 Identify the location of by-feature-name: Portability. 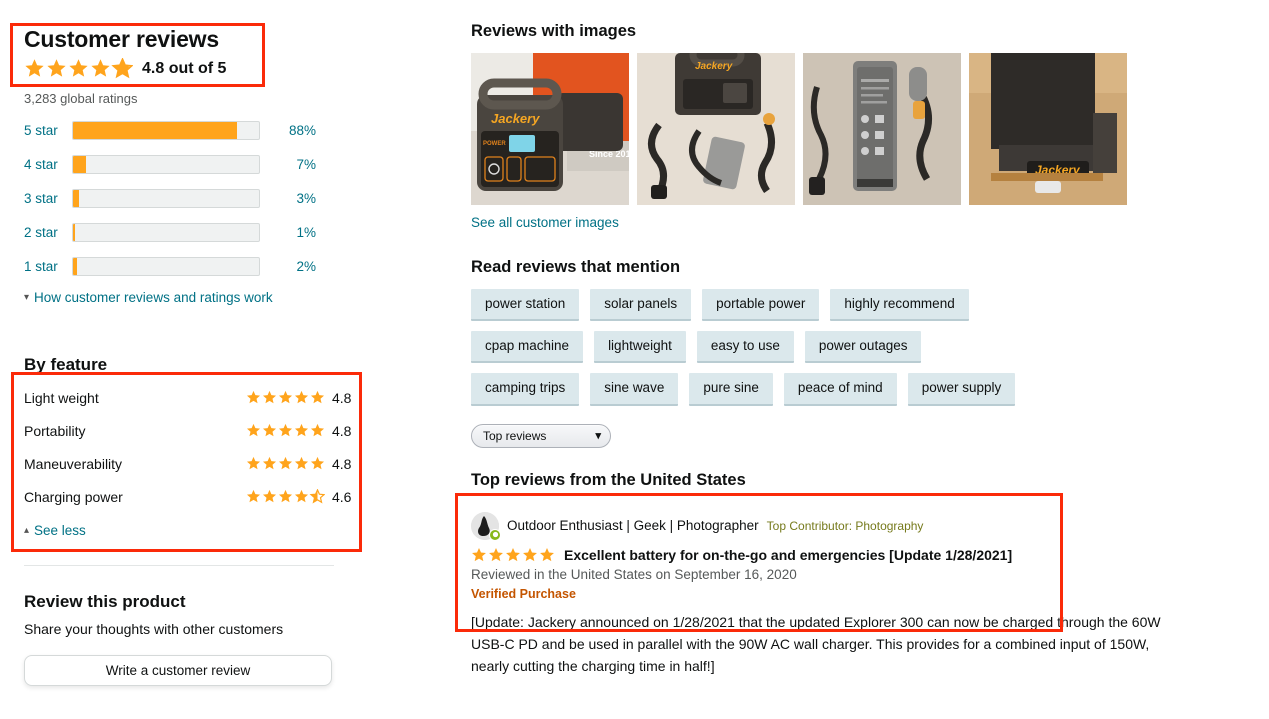
(55, 430).